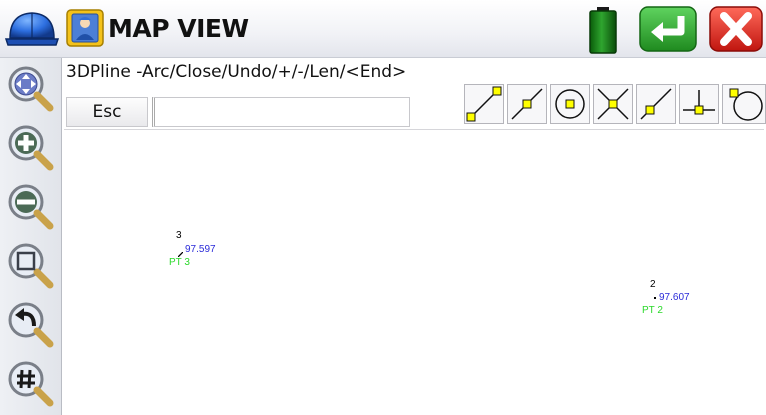  What do you see at coordinates (383, 29) in the screenshot?
I see `title-bar: MAP VIEW` at bounding box center [383, 29].